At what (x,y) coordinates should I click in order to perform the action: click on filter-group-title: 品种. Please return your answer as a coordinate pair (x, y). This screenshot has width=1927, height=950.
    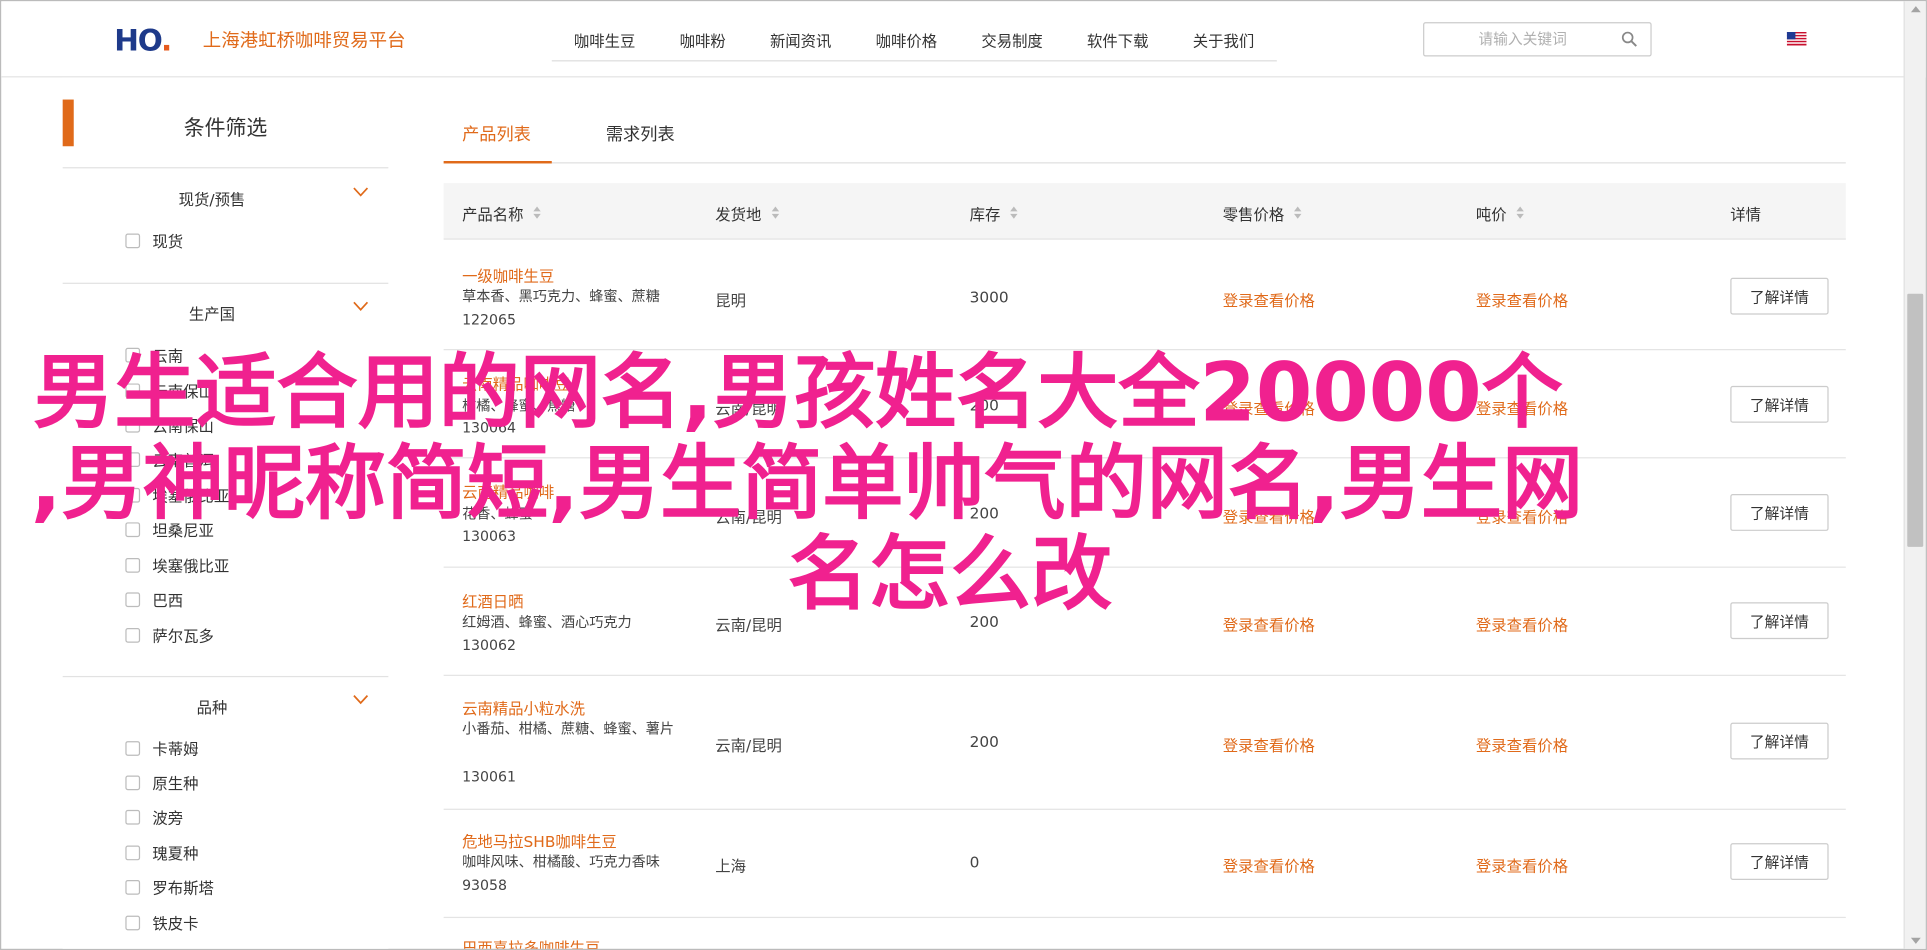
    Looking at the image, I should click on (212, 705).